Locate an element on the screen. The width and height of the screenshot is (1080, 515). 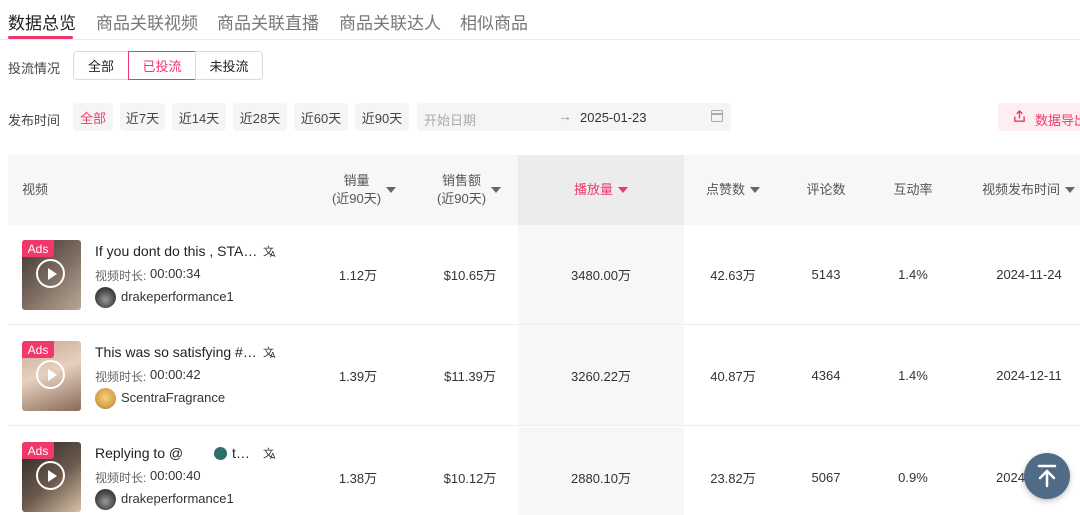
tab-related-live: 商品关联直播 is located at coordinates (268, 21).